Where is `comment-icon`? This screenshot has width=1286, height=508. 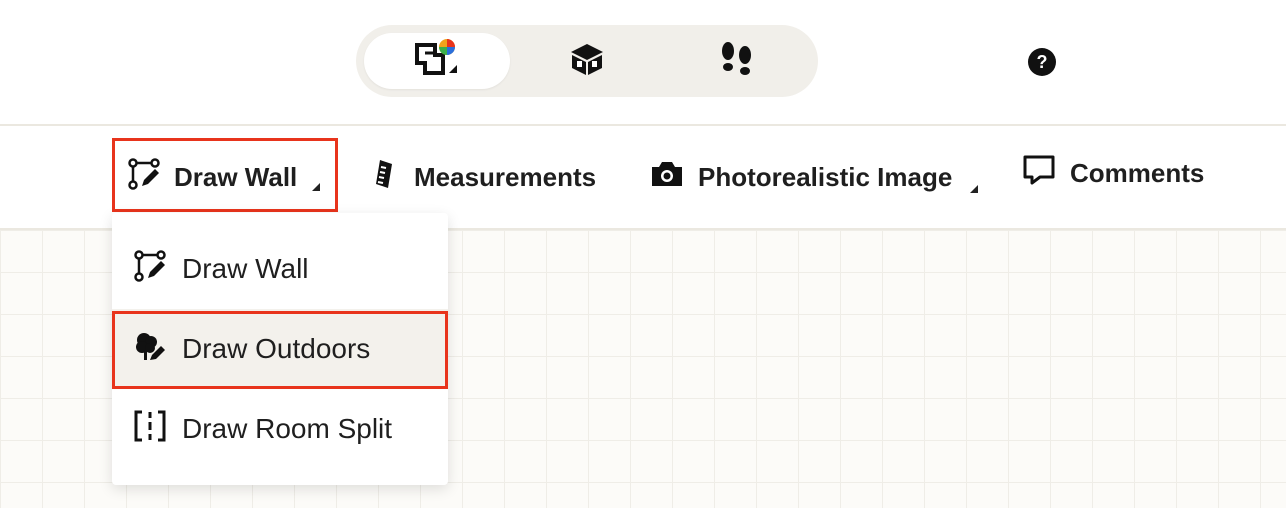
comment-icon is located at coordinates (1046, 173).